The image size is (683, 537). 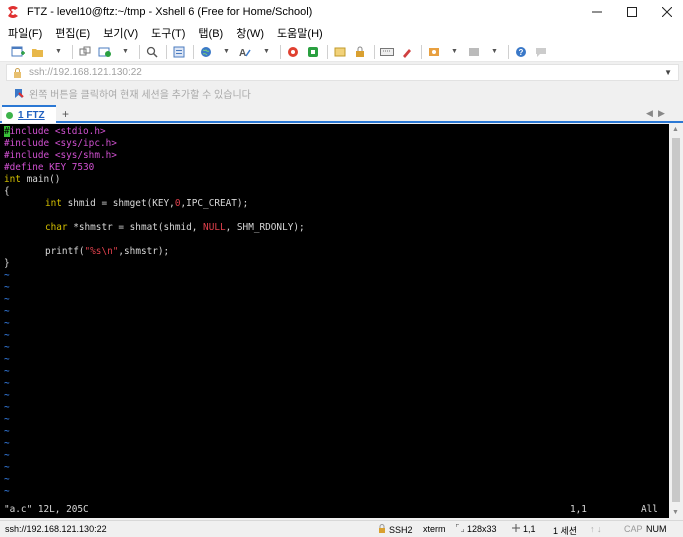 What do you see at coordinates (13, 12) in the screenshot?
I see `xshell-logo-icon` at bounding box center [13, 12].